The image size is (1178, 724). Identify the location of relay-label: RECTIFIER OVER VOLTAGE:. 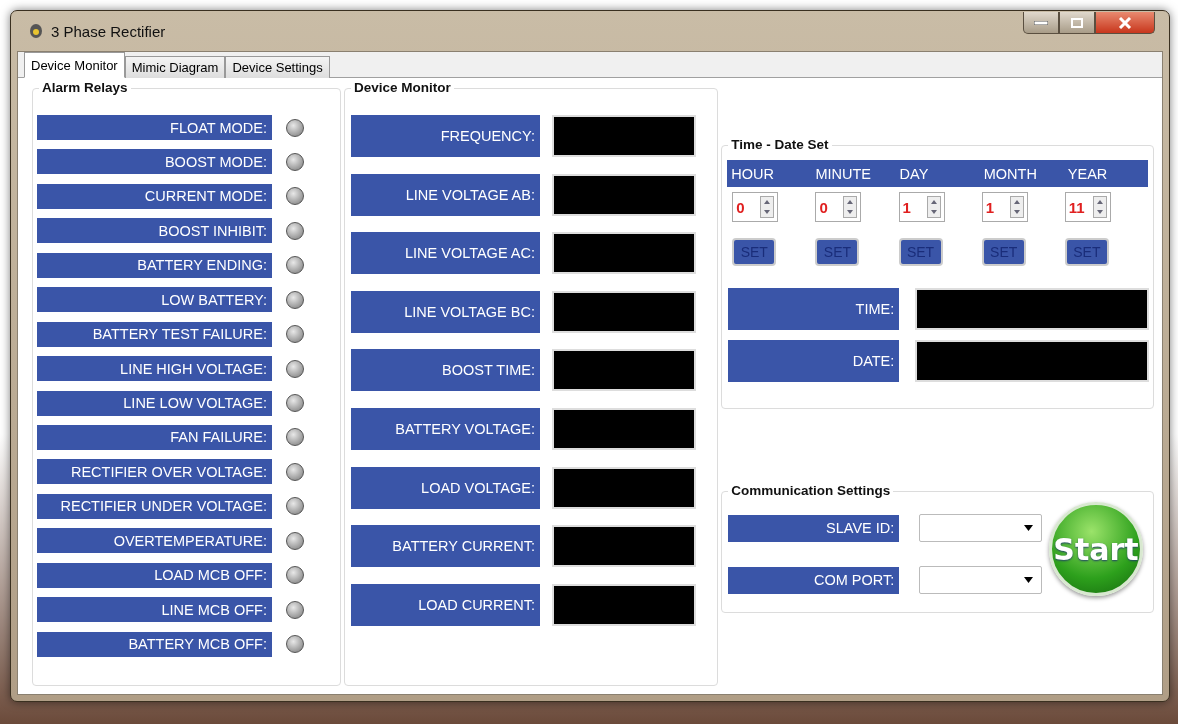
(154, 472).